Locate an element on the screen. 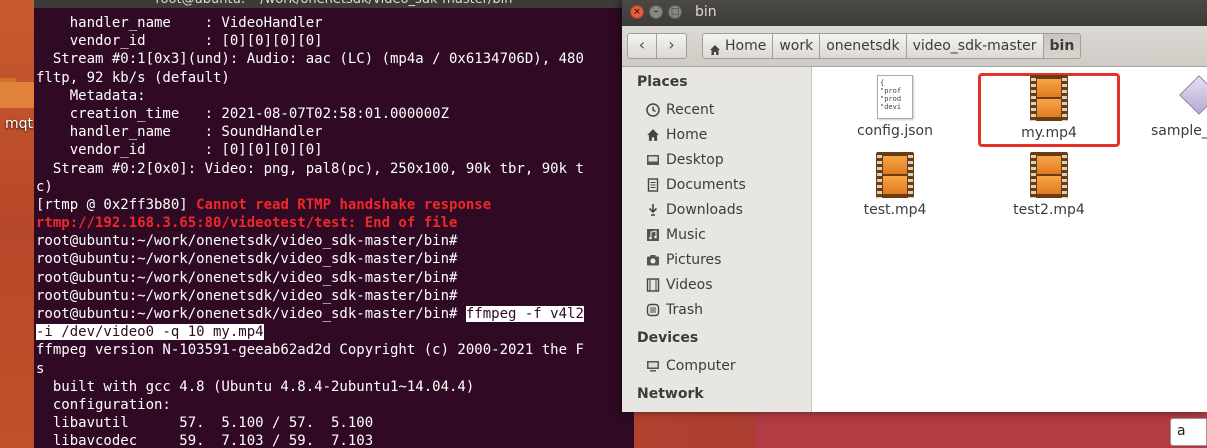 This screenshot has height=448, width=1207. terminal-line: -i /dev/video0 -q 10 my.mp4 is located at coordinates (150, 332).